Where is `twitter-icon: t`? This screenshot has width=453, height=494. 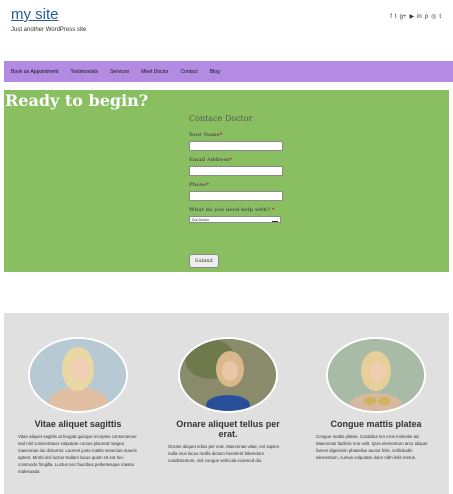 twitter-icon: t is located at coordinates (396, 17).